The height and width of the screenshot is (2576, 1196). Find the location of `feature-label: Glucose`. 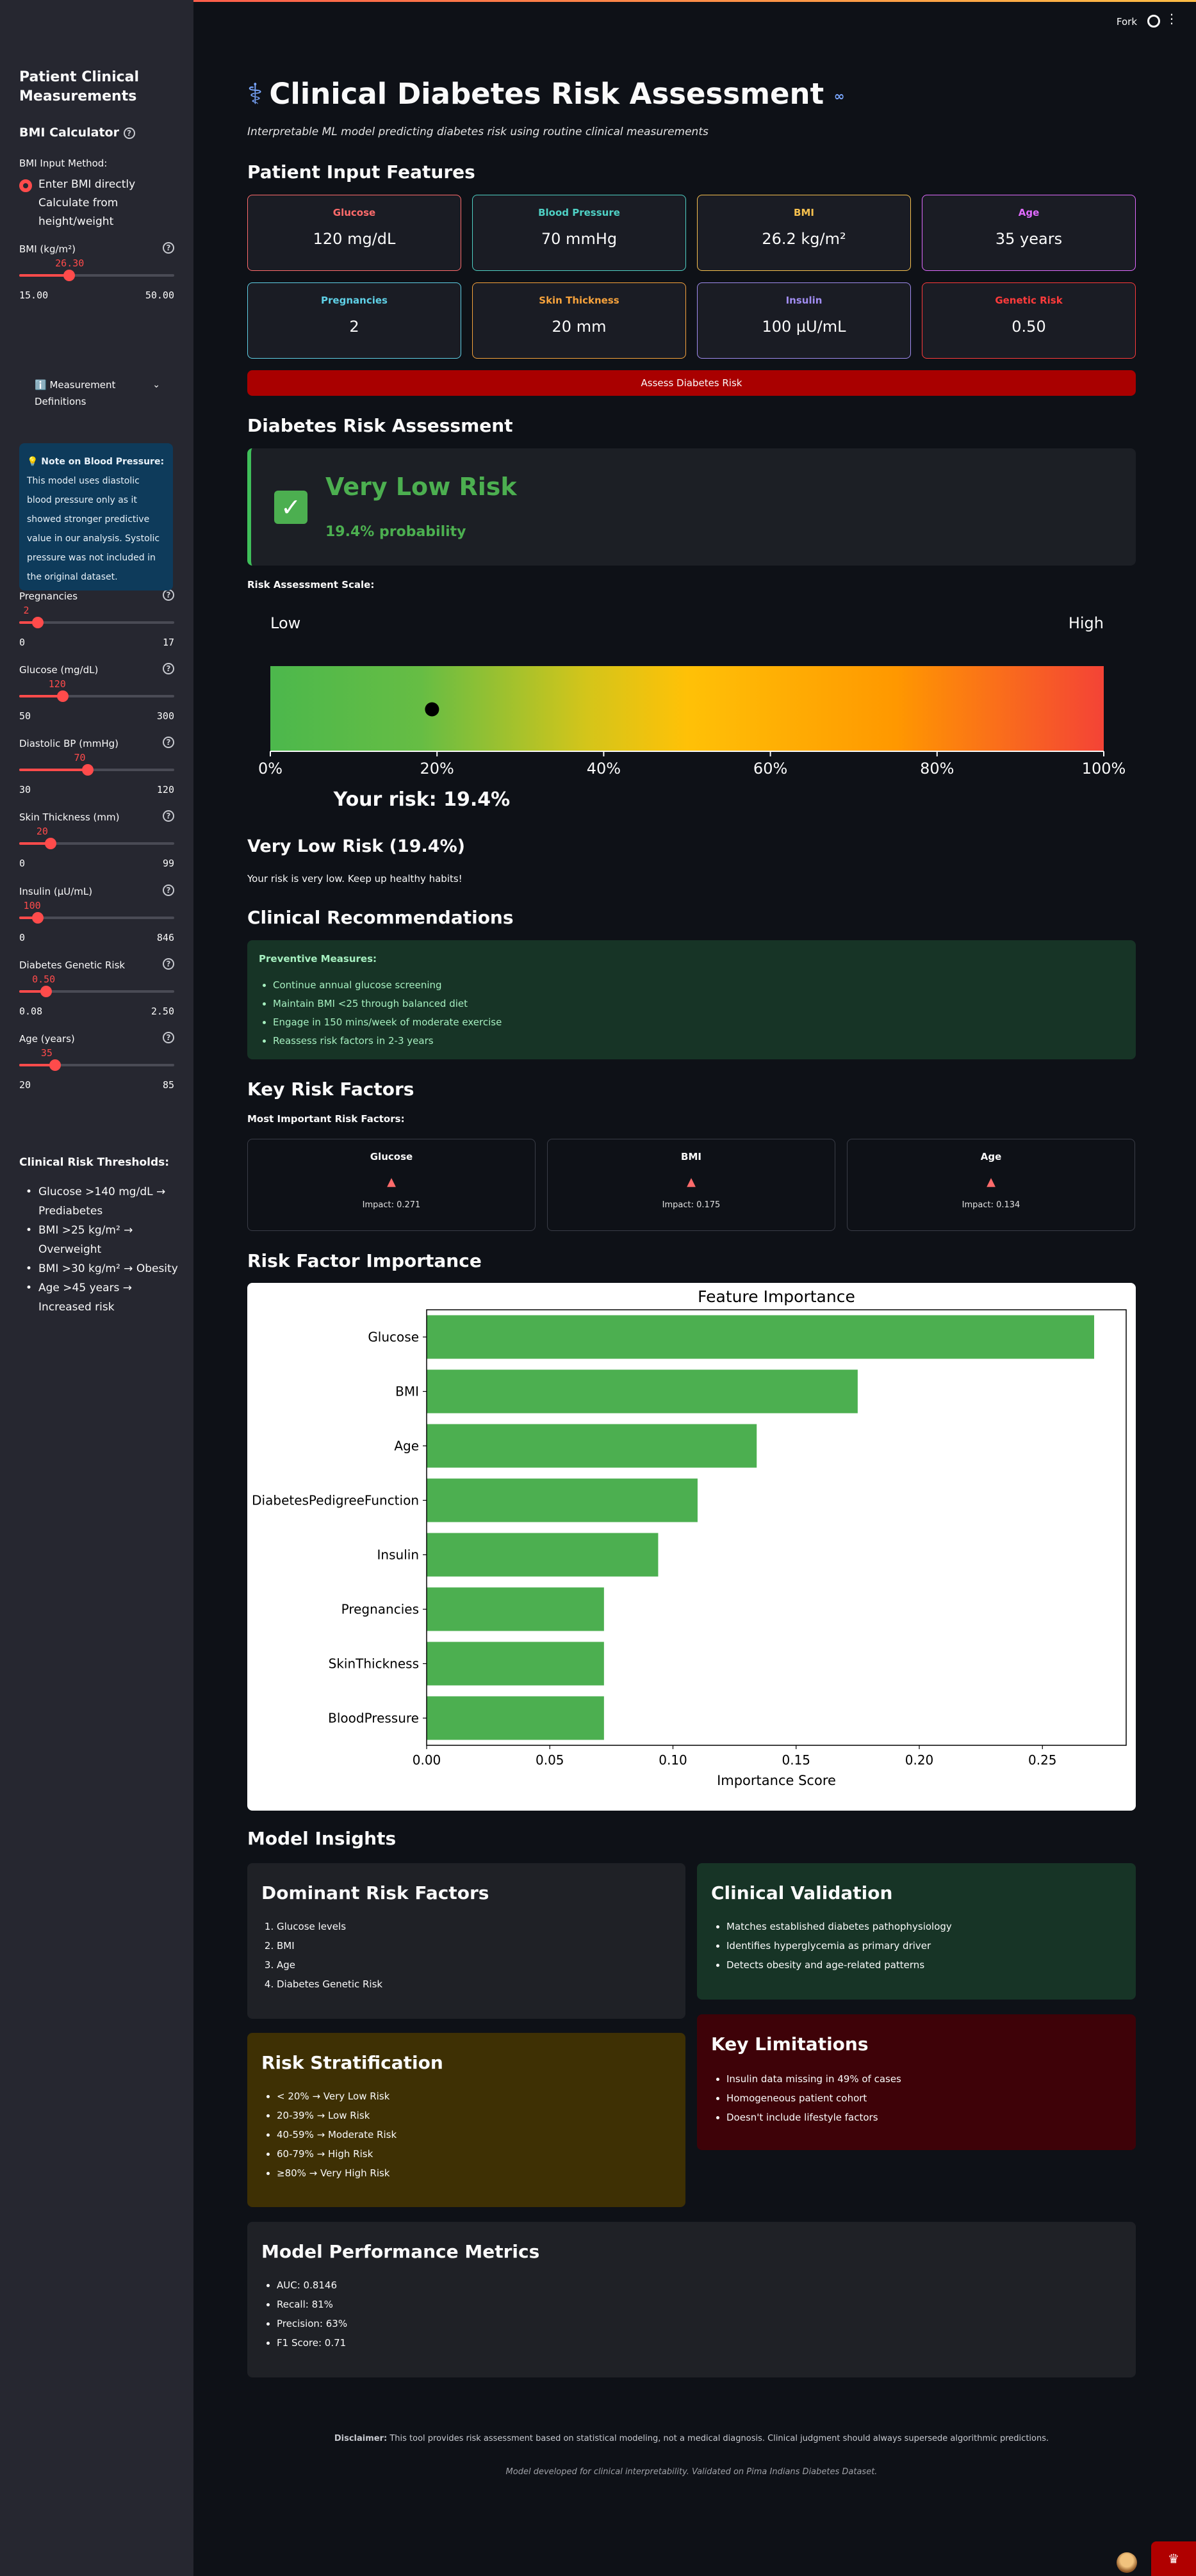

feature-label: Glucose is located at coordinates (354, 212).